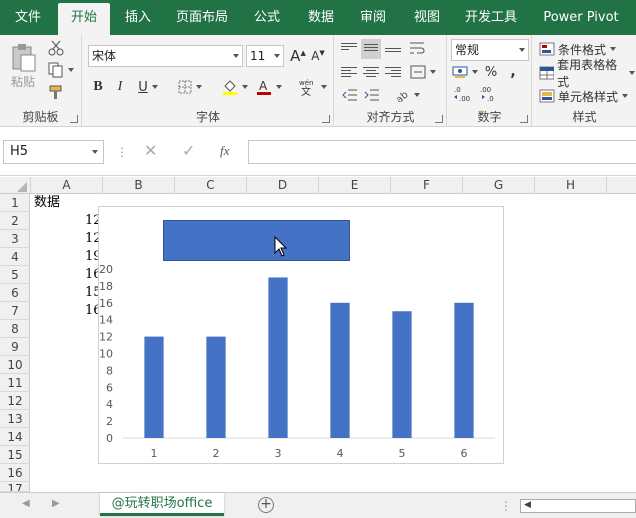  Describe the element at coordinates (393, 73) in the screenshot. I see `align-right-button` at that location.